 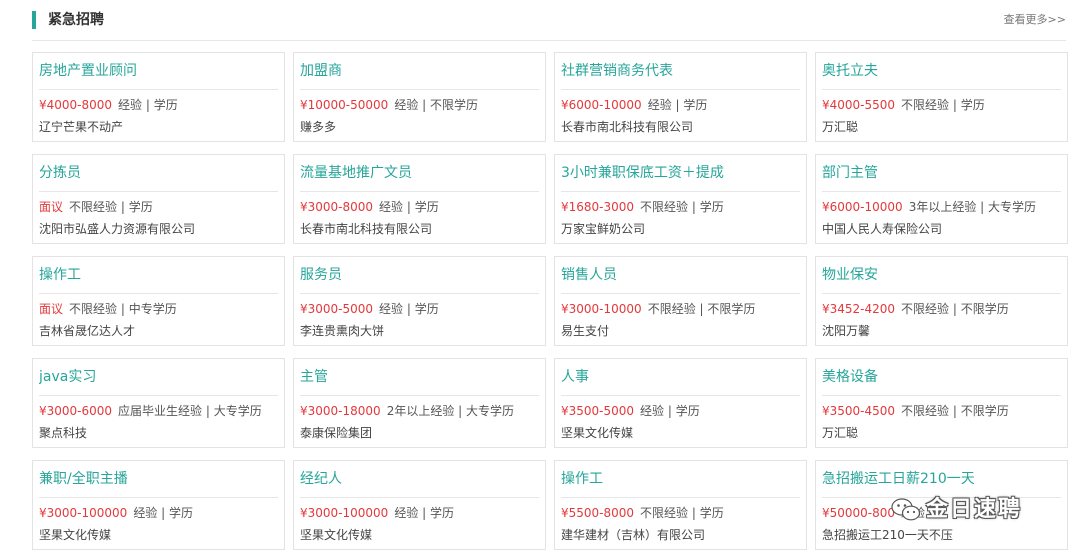 What do you see at coordinates (598, 411) in the screenshot?
I see `job-salary: ¥3500-5000` at bounding box center [598, 411].